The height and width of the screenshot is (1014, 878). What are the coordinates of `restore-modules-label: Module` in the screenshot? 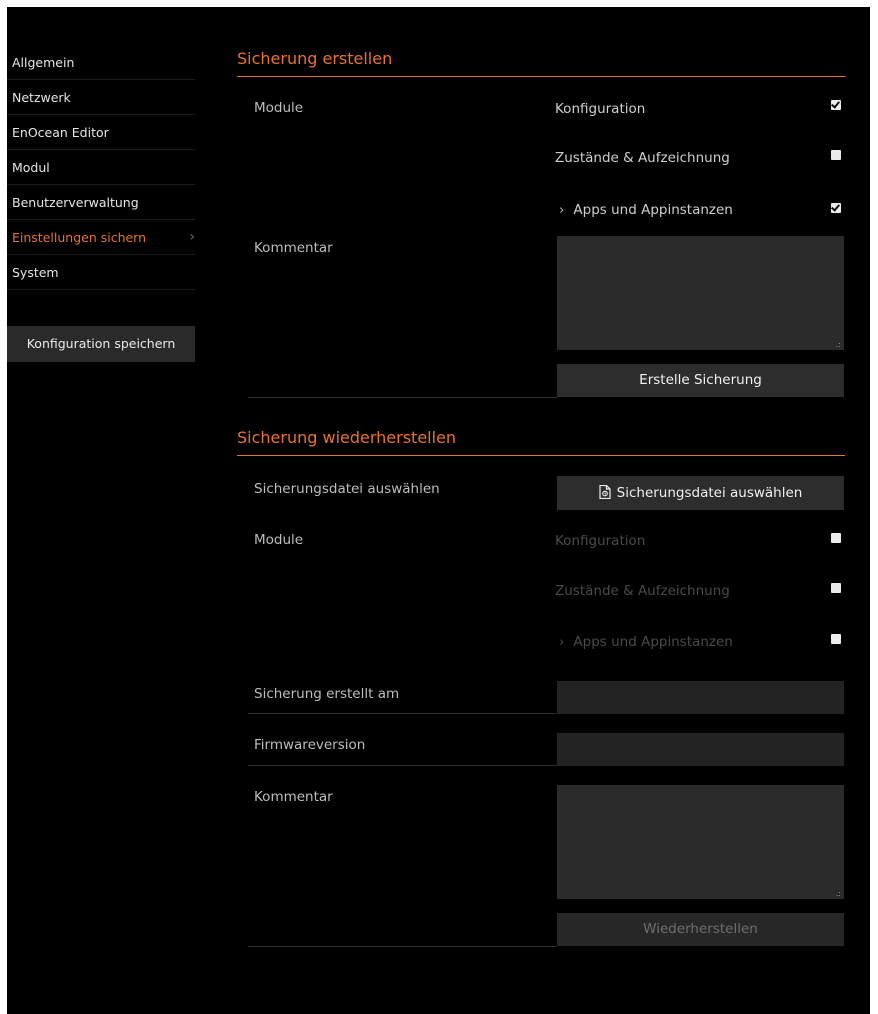 It's located at (279, 540).